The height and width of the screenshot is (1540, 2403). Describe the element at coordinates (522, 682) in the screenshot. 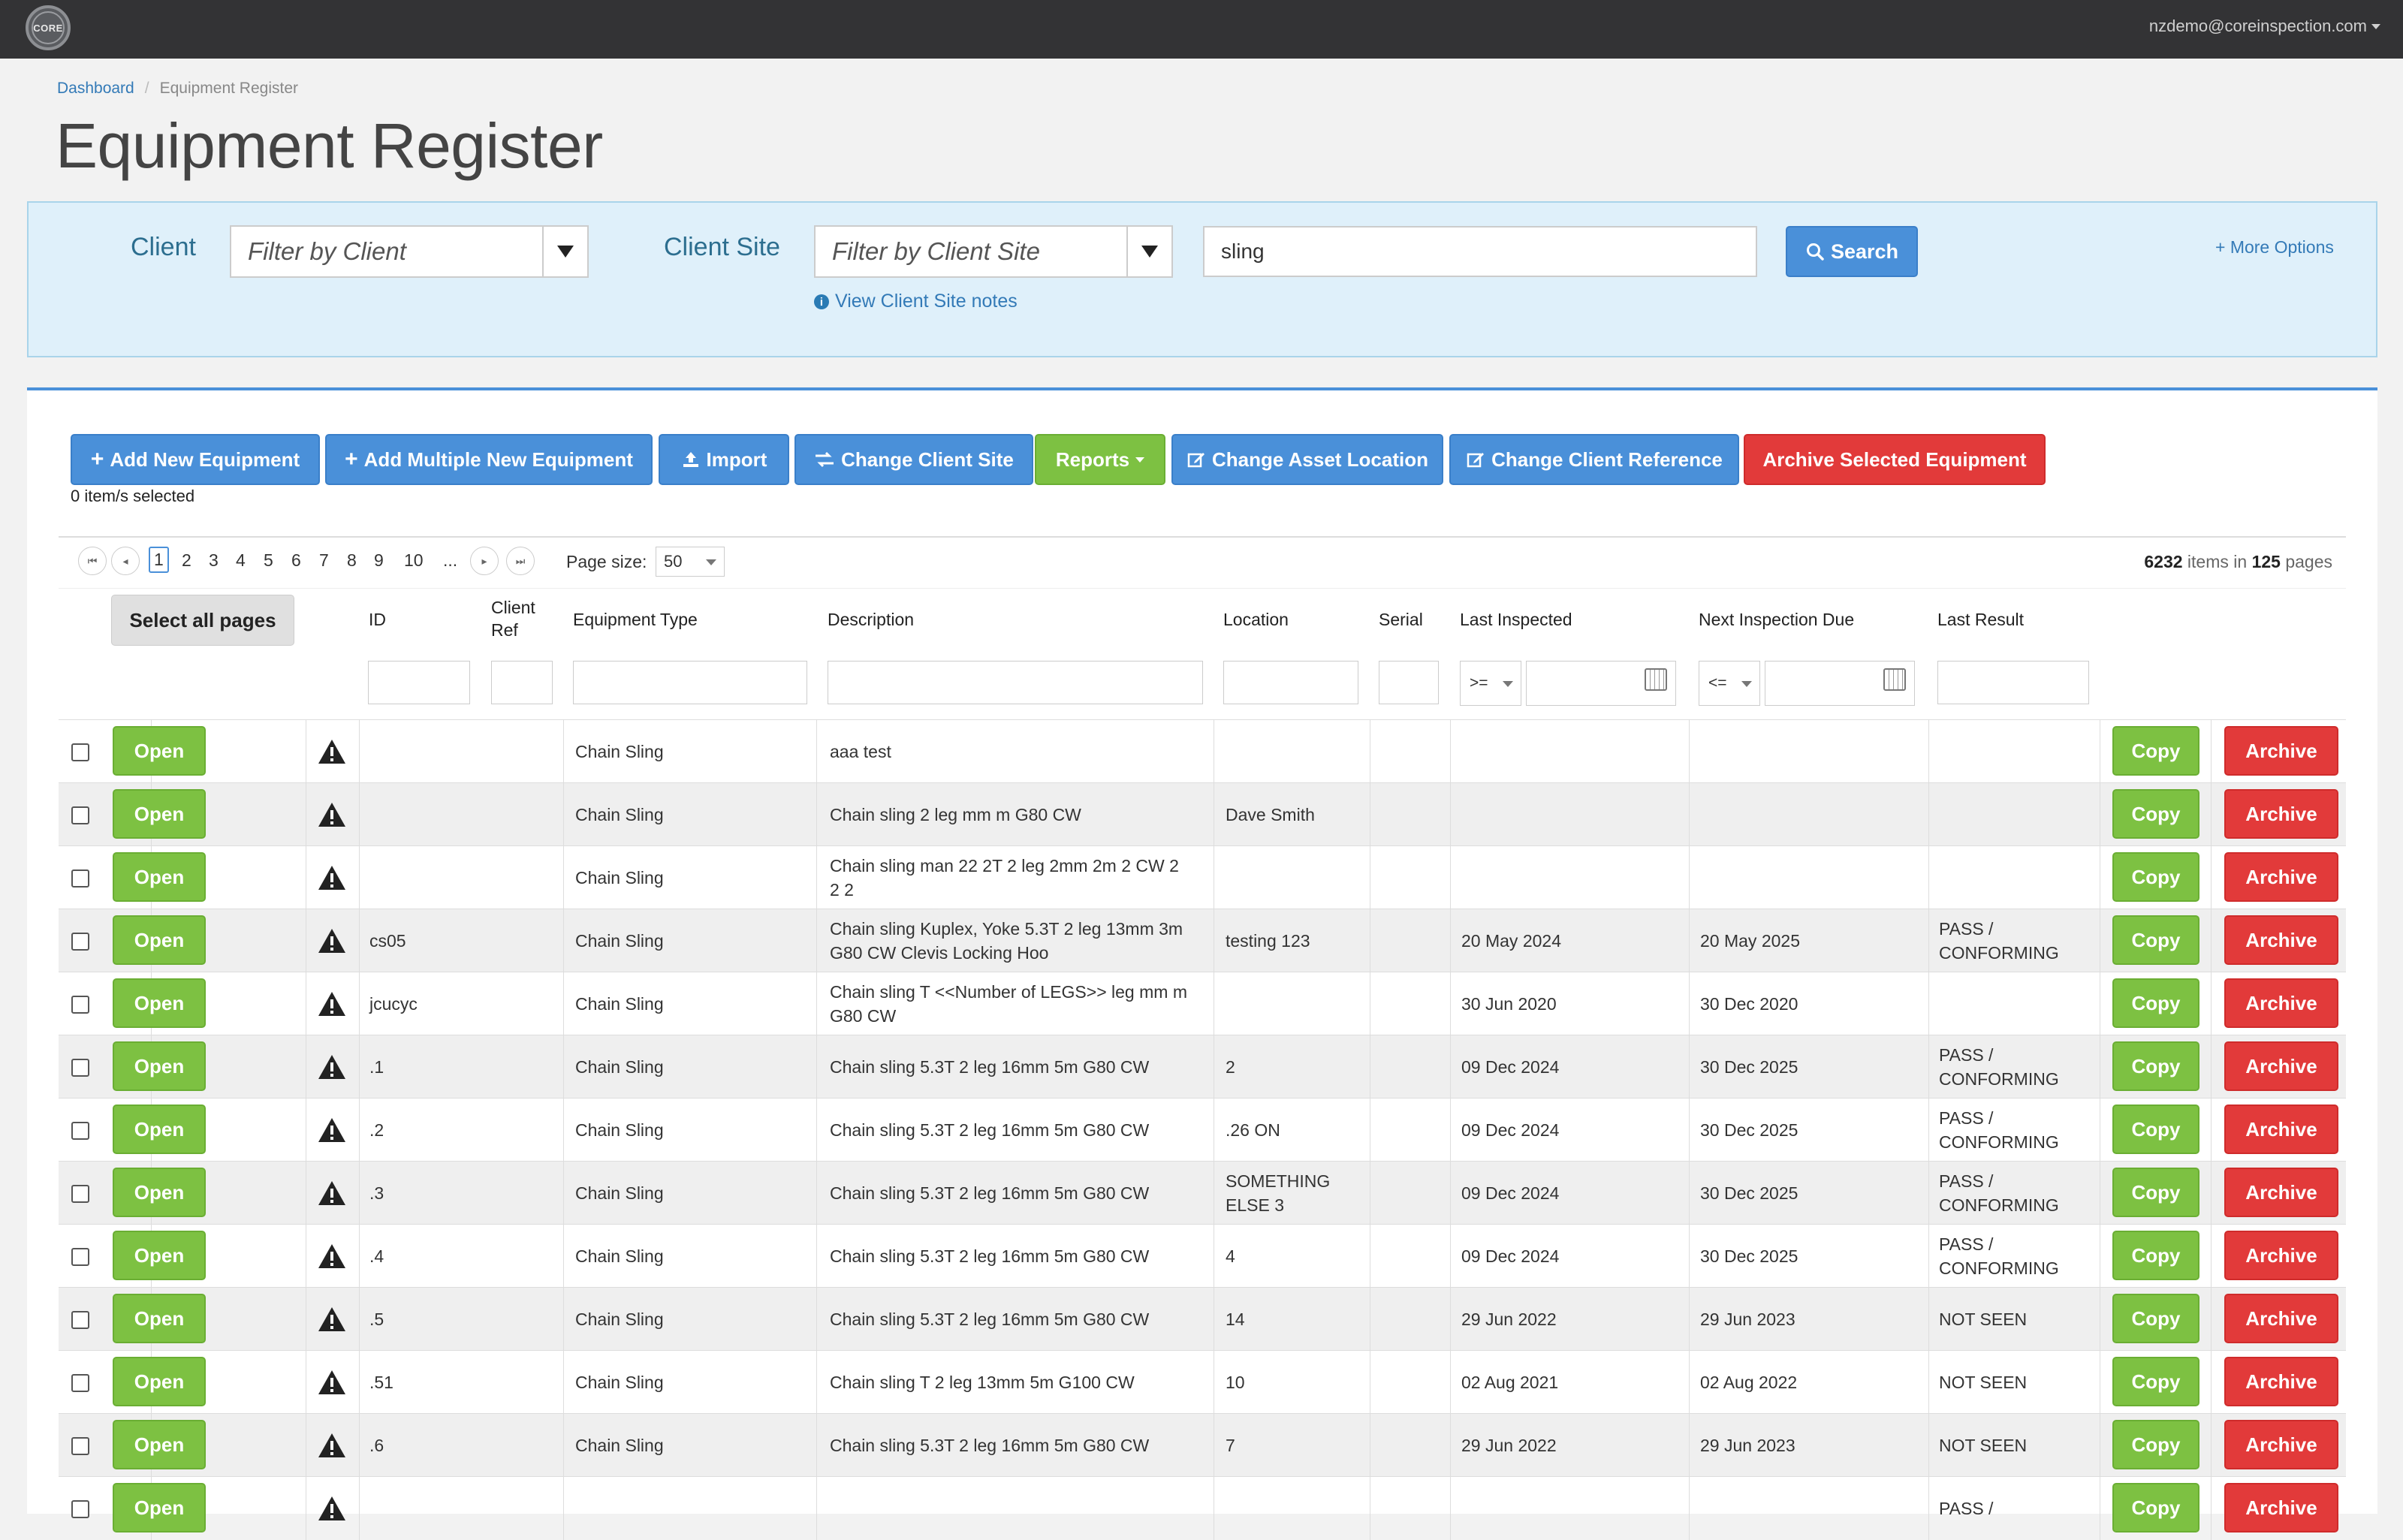

I see `client-ref-filter-input` at that location.